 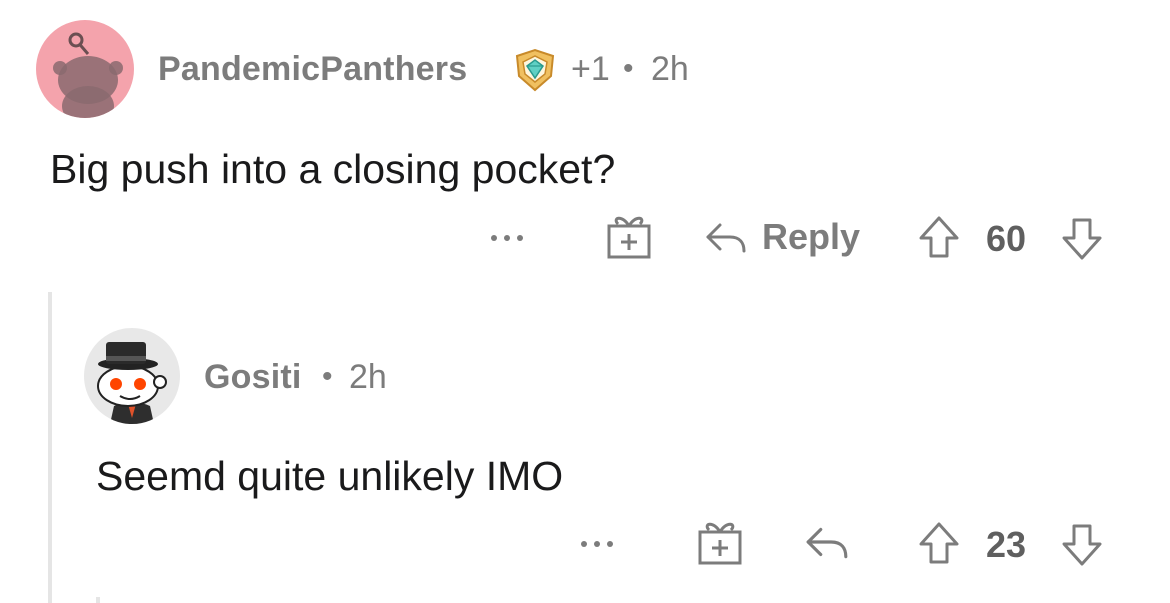 What do you see at coordinates (333, 169) in the screenshot?
I see `comment-body: Big push into a closing pocket?` at bounding box center [333, 169].